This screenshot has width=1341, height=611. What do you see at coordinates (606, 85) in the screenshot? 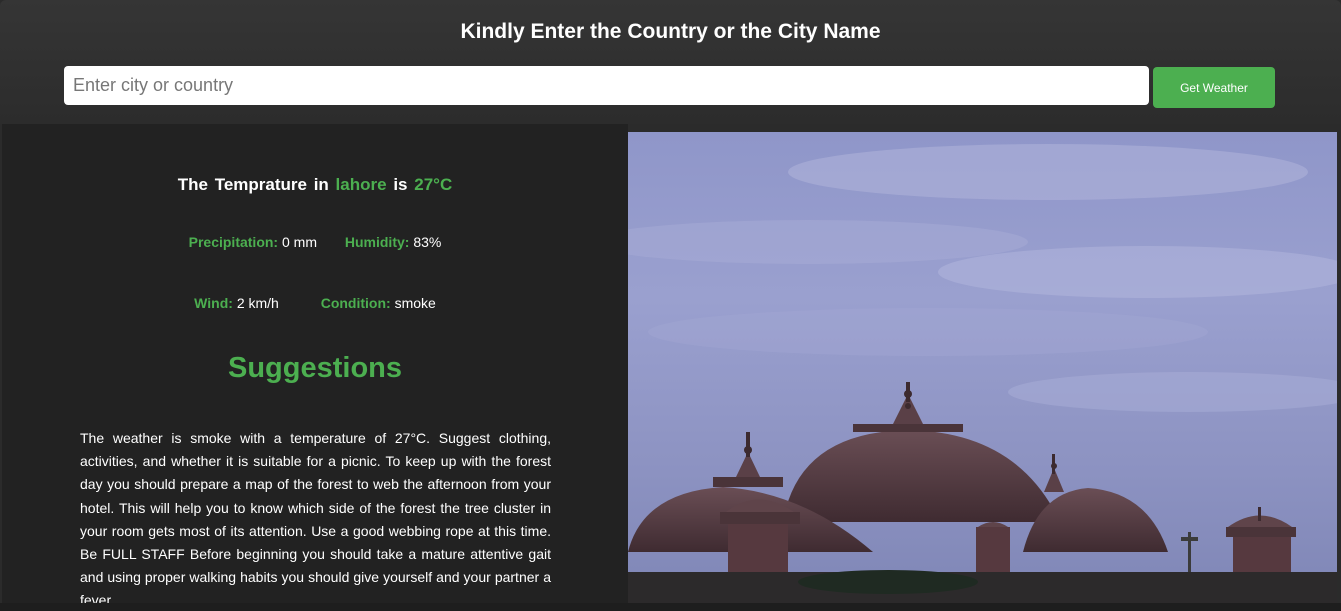
I see `search-input` at bounding box center [606, 85].